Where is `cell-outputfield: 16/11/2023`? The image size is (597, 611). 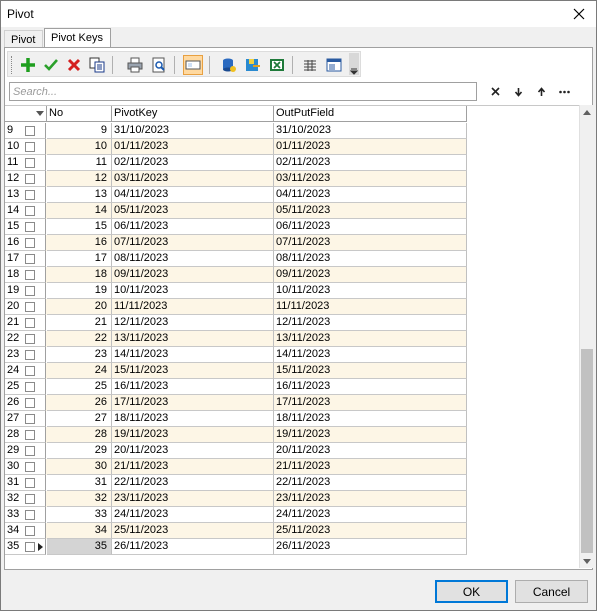 cell-outputfield: 16/11/2023 is located at coordinates (370, 387).